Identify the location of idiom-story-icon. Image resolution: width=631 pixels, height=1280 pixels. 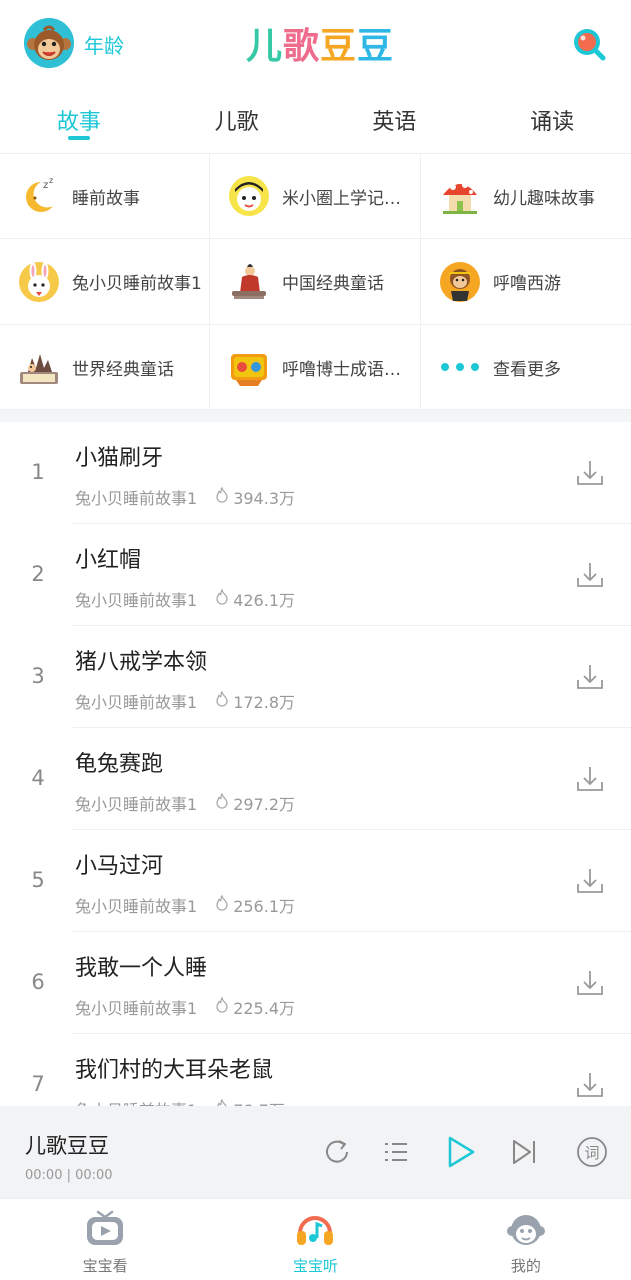
(249, 367).